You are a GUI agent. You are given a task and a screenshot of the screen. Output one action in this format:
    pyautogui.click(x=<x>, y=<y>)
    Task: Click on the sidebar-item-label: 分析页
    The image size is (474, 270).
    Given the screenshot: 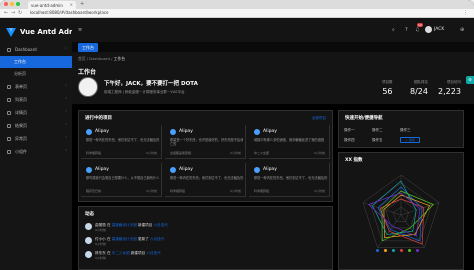 What is the action you would take?
    pyautogui.click(x=20, y=73)
    